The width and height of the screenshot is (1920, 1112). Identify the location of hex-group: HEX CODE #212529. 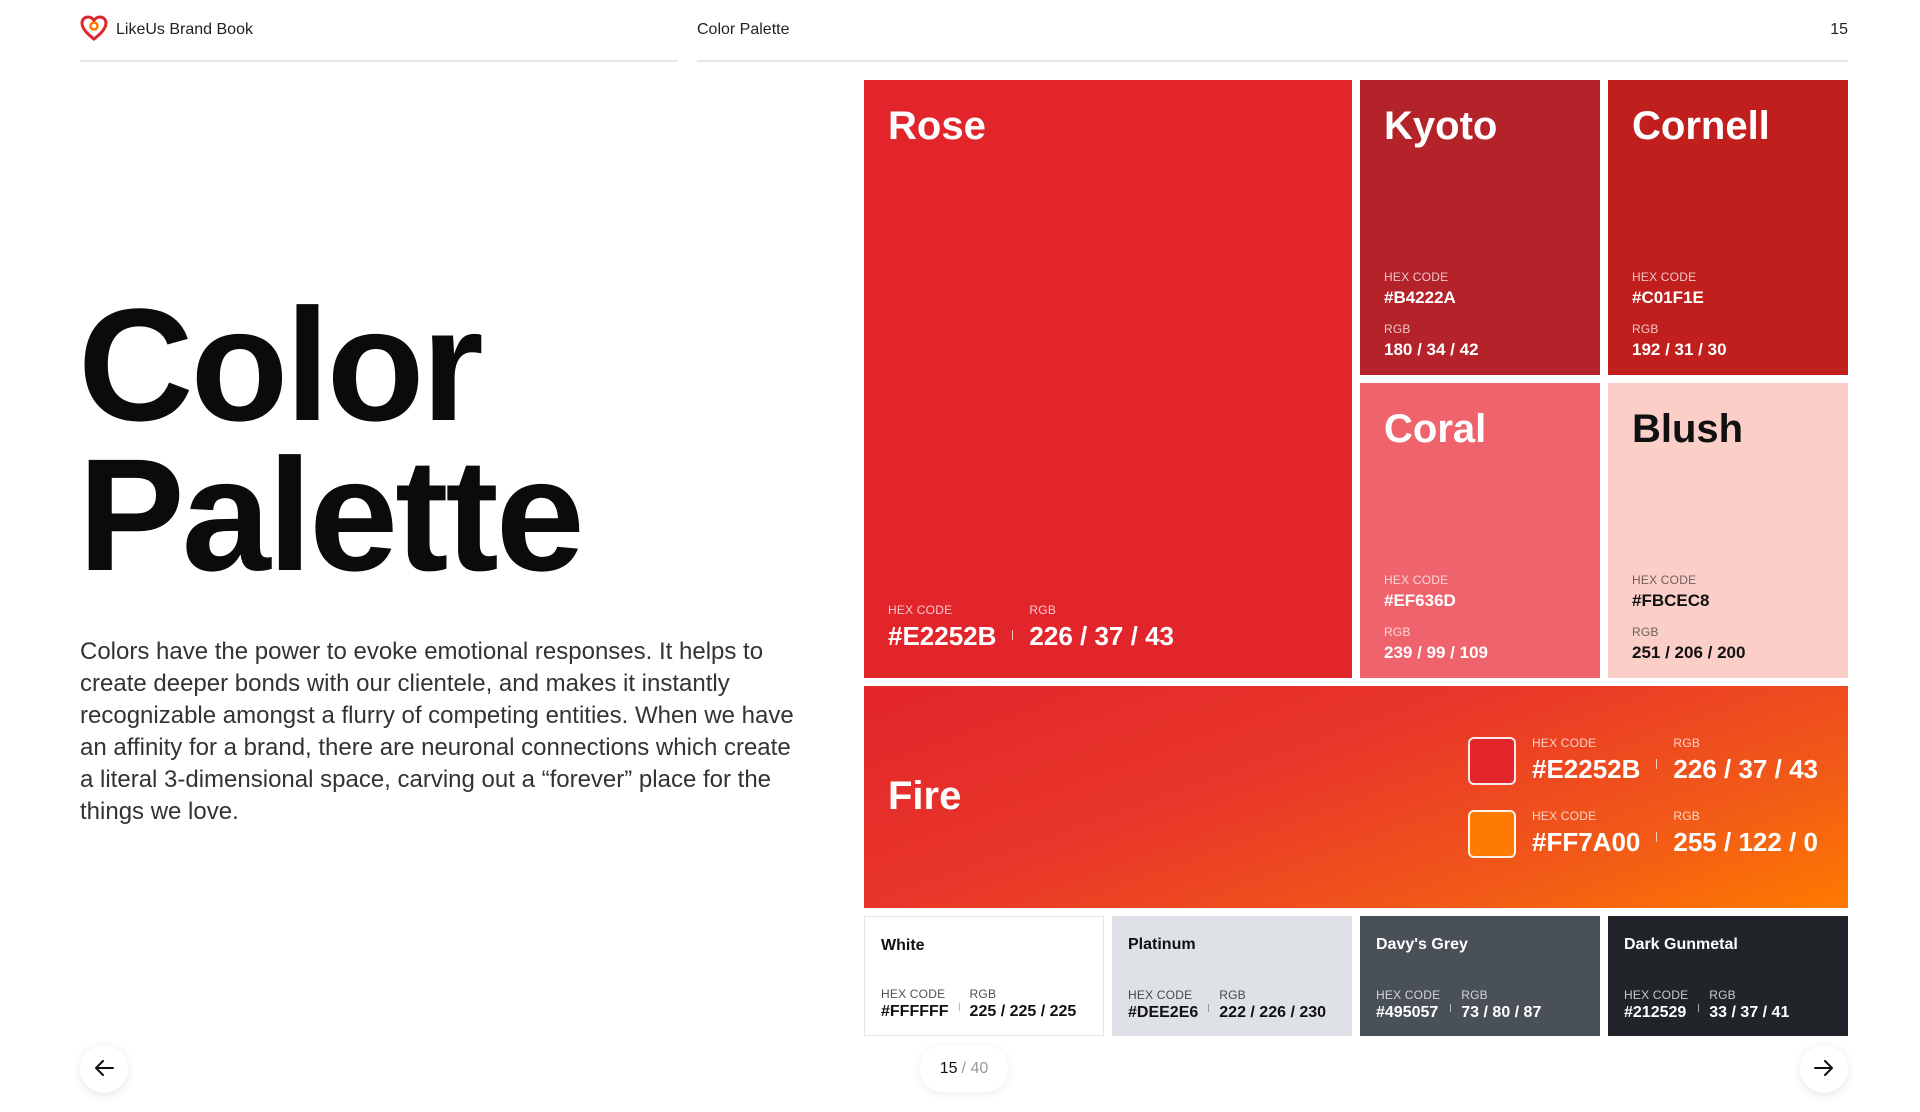
(1656, 1005).